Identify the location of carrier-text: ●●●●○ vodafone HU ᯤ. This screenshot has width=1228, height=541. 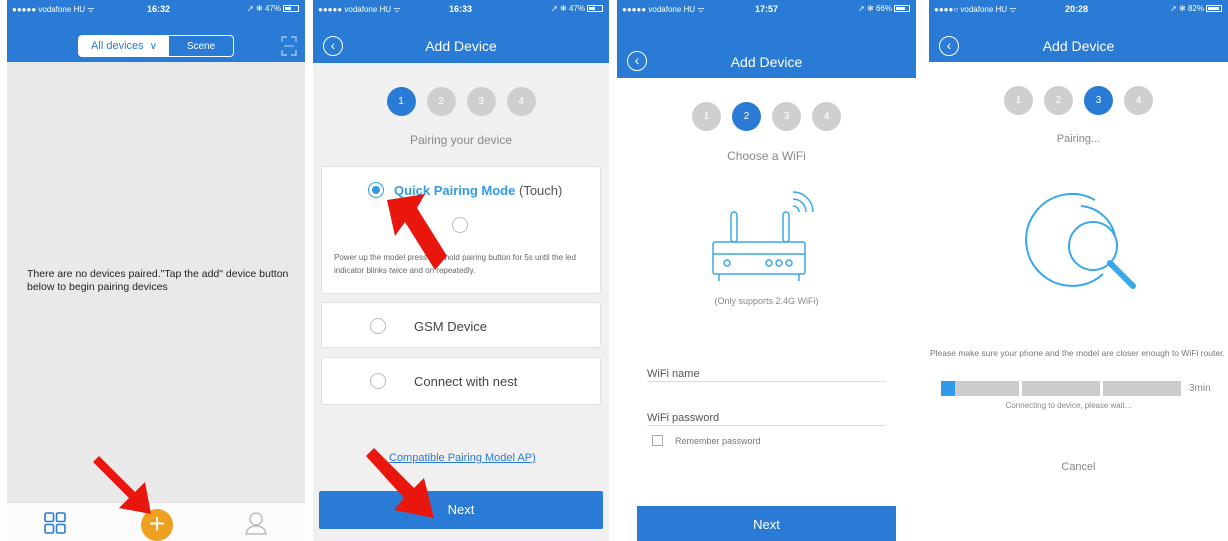
(975, 9).